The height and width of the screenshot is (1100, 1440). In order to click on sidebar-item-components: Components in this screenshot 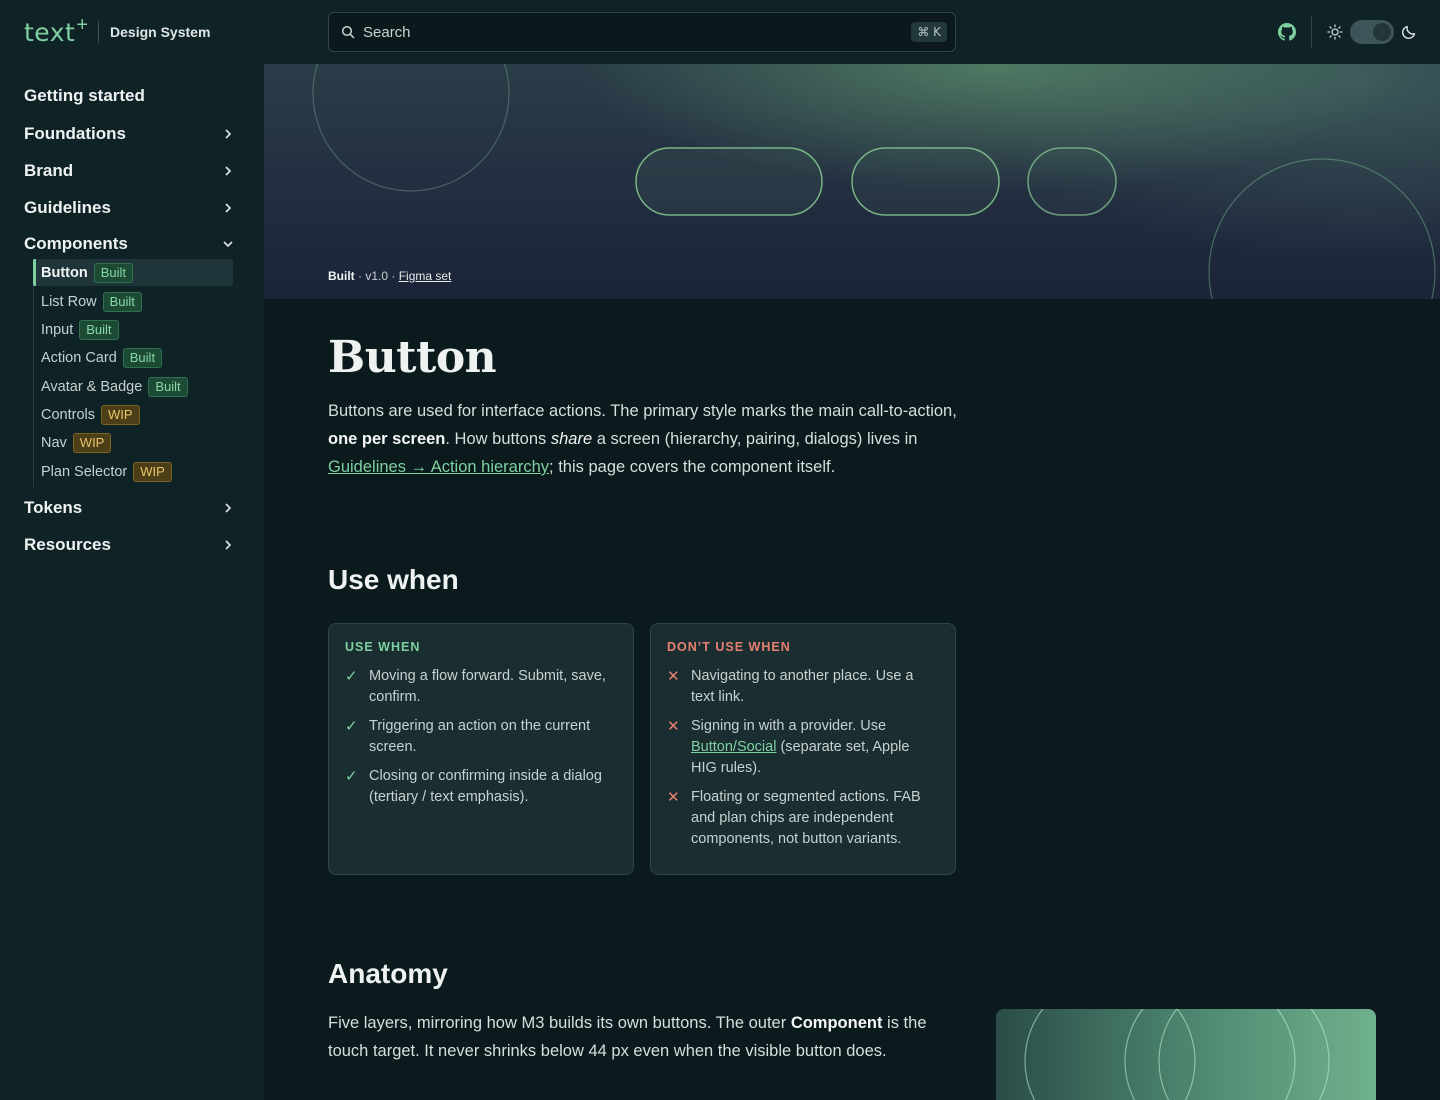, I will do `click(129, 244)`.